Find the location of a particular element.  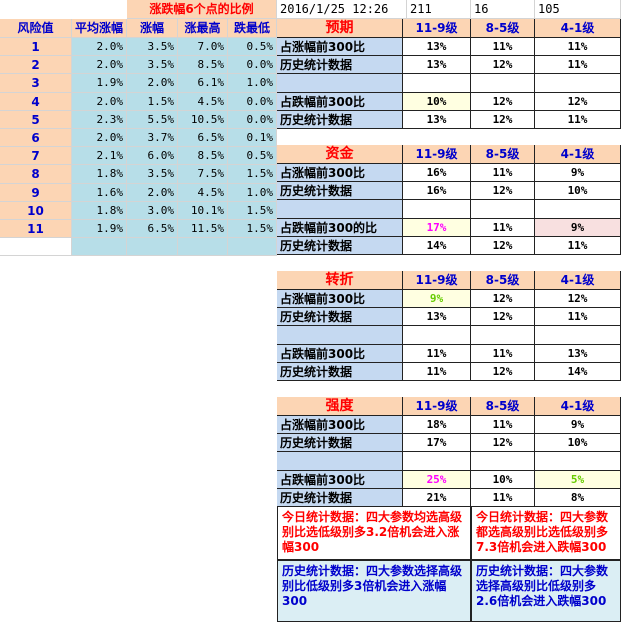

risk-value-cell: 0.1% is located at coordinates (252, 138).